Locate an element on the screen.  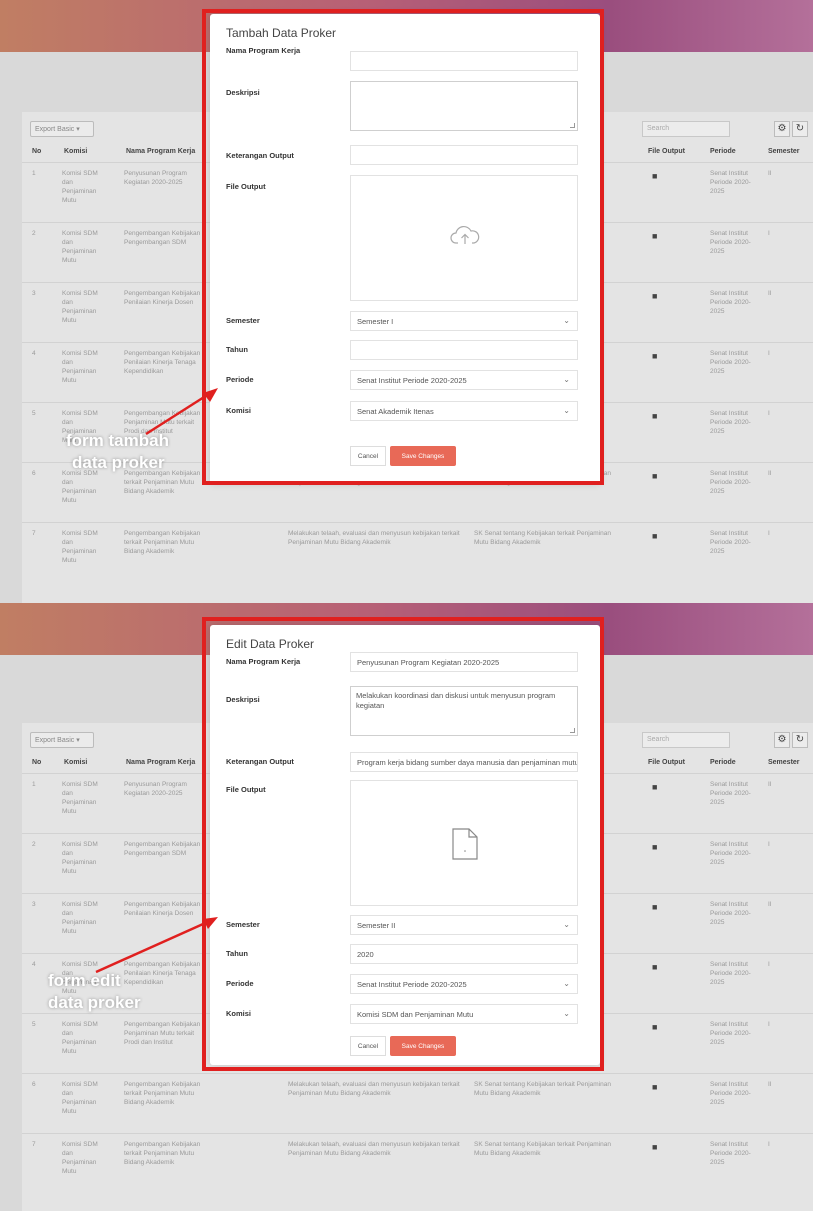
annotation-label-add: form tambah data proker is located at coordinates (117, 452).